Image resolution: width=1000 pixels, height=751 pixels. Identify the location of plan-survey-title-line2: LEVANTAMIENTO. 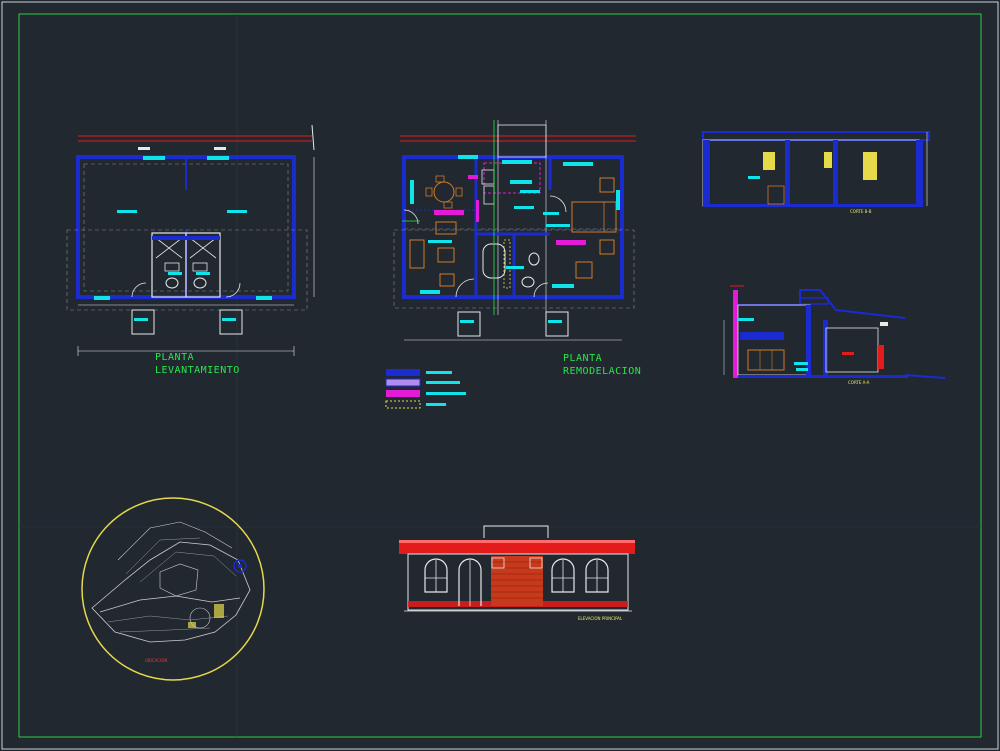
(197, 370).